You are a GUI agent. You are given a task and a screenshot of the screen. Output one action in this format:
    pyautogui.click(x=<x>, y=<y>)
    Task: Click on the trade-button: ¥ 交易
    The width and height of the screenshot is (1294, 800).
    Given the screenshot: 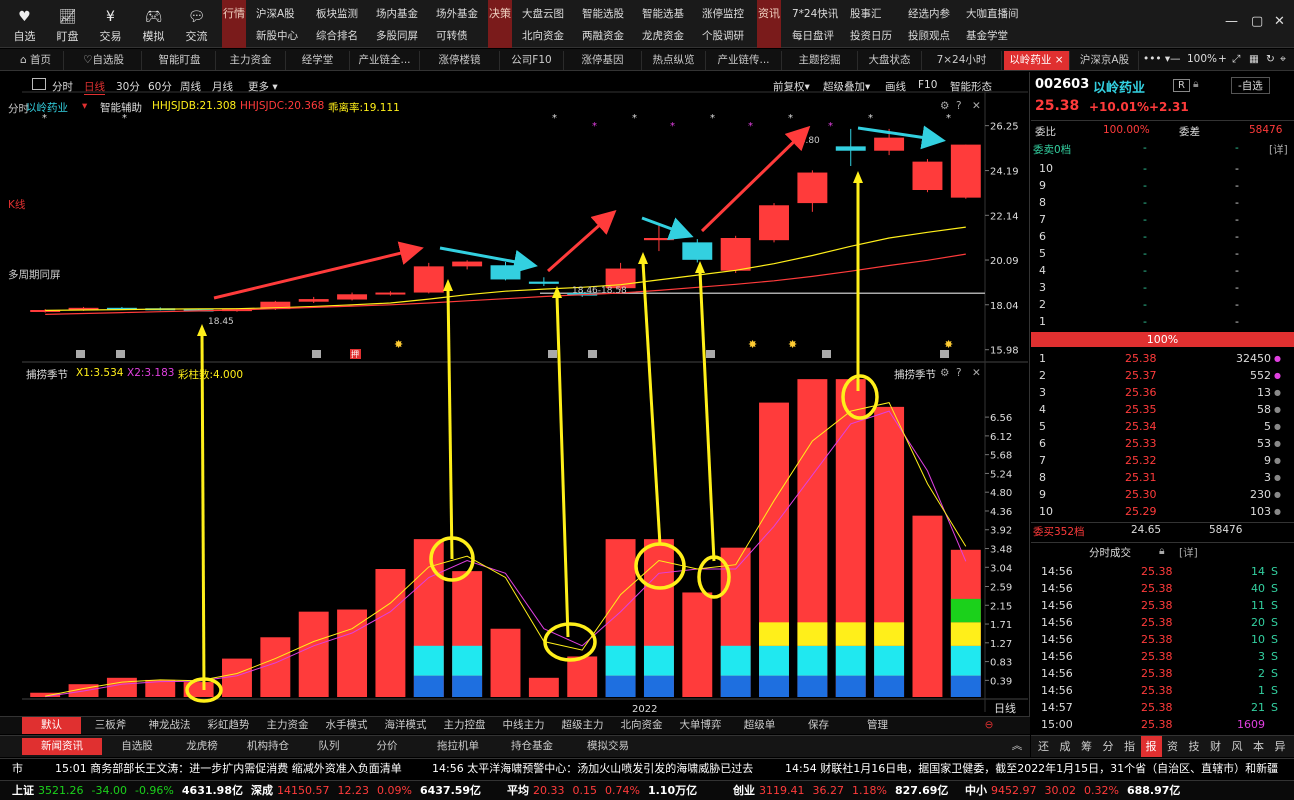 What is the action you would take?
    pyautogui.click(x=110, y=24)
    